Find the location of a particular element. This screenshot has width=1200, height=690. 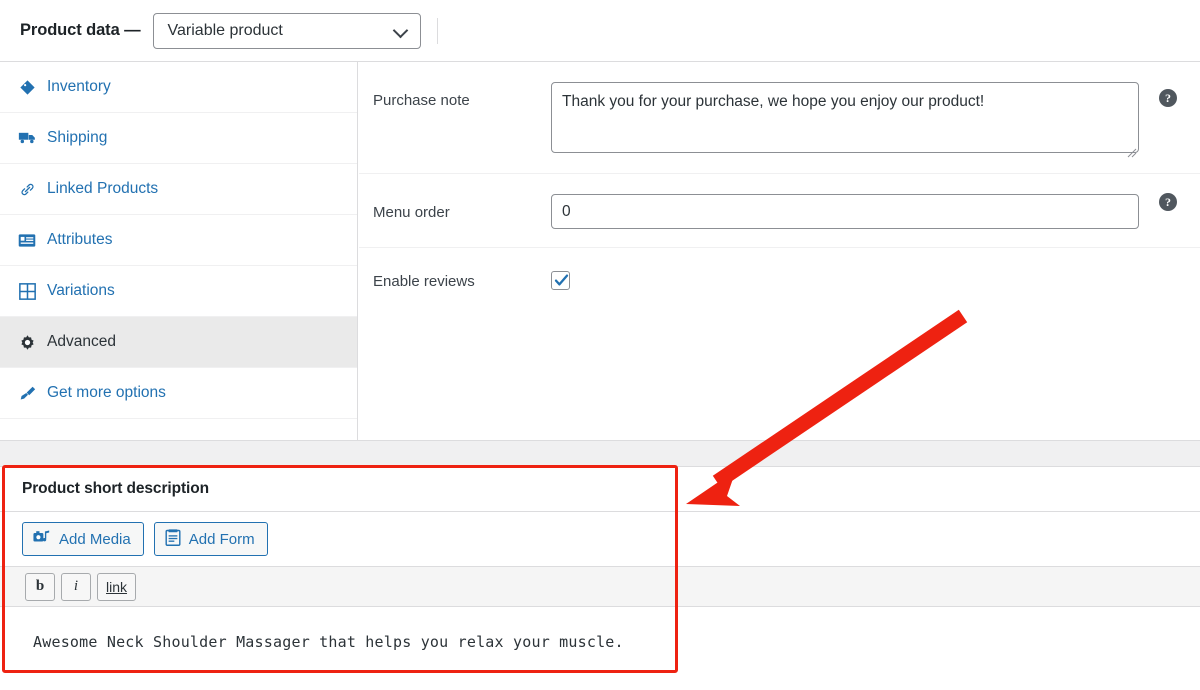

truck-icon is located at coordinates (27, 138).